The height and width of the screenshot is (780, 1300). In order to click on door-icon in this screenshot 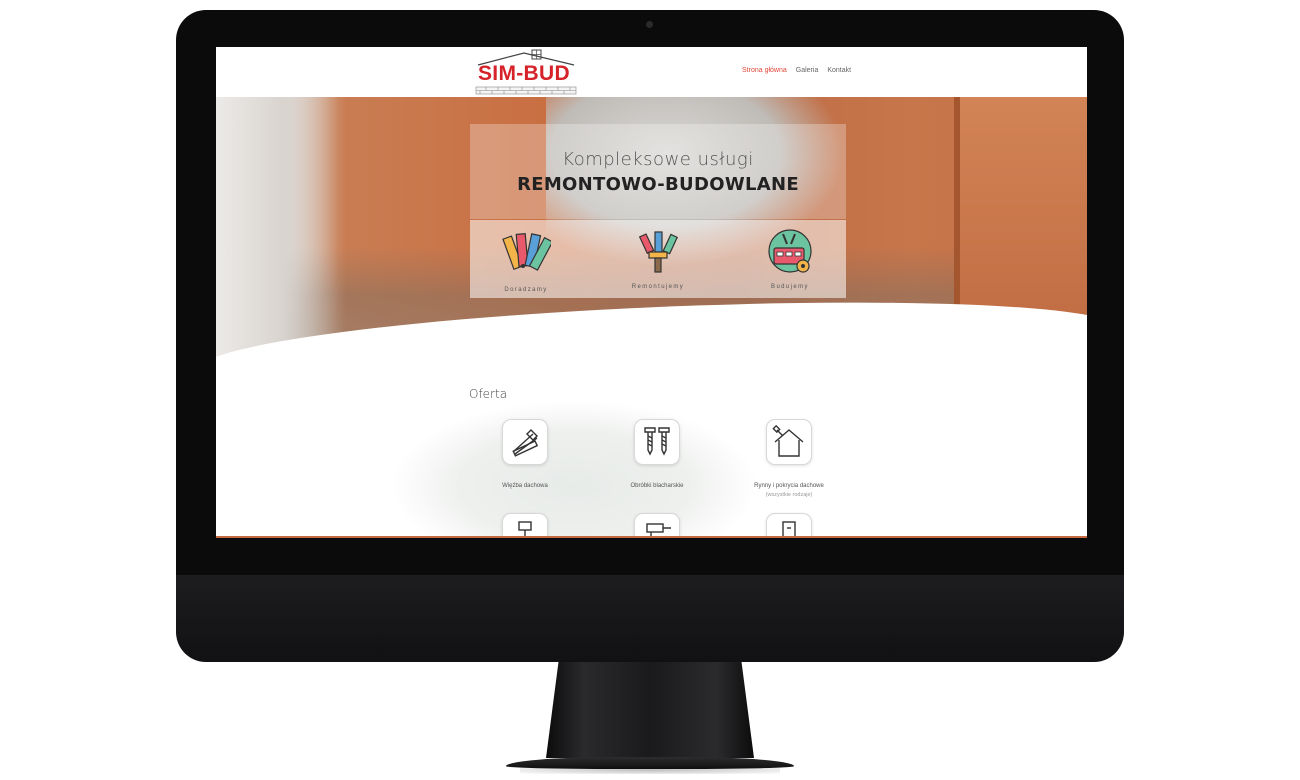, I will do `click(789, 529)`.